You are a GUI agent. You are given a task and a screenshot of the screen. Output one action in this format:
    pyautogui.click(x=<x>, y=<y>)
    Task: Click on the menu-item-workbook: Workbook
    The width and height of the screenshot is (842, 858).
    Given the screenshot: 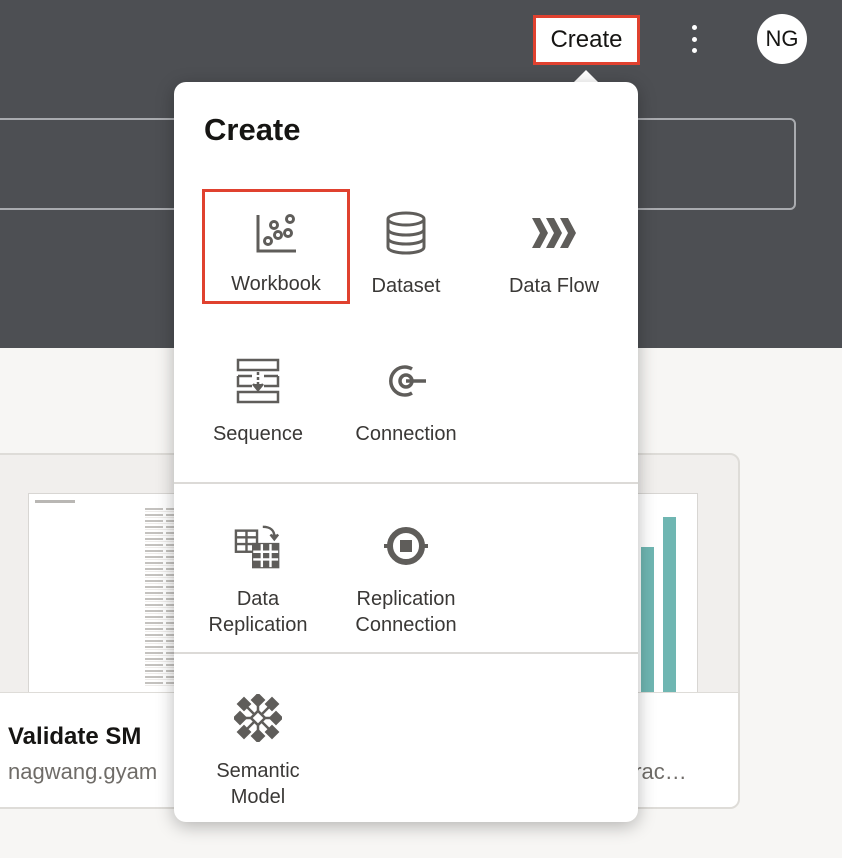 What is the action you would take?
    pyautogui.click(x=276, y=246)
    